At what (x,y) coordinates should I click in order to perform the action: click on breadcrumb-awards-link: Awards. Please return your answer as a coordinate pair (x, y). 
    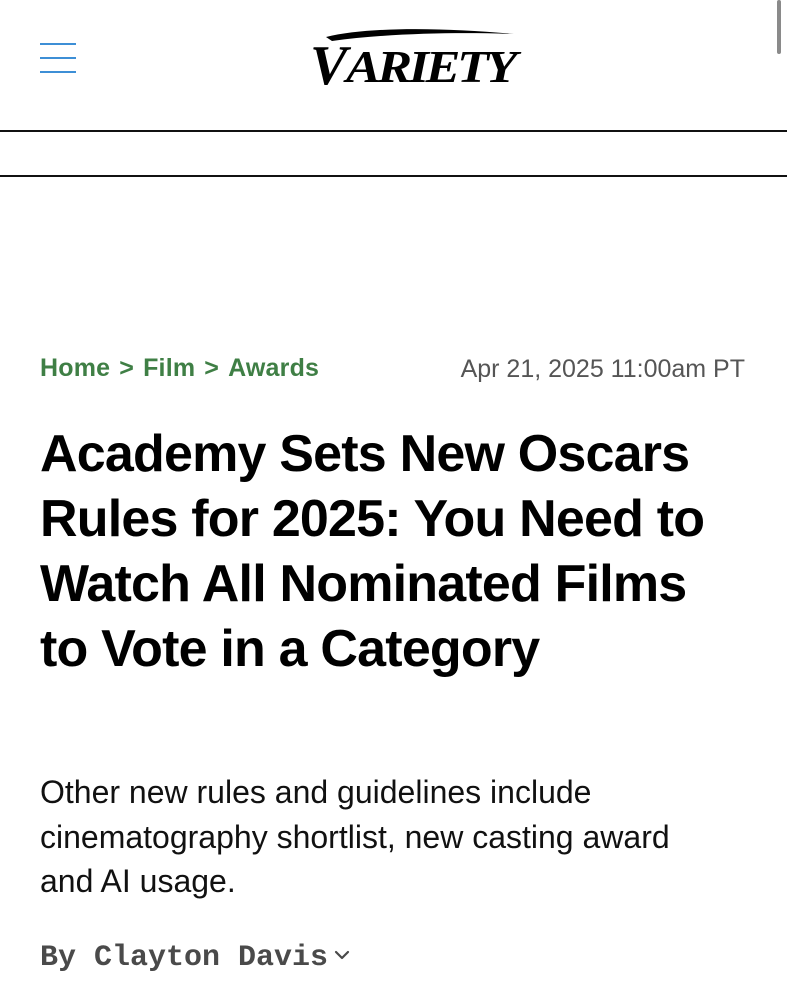
    Looking at the image, I should click on (273, 368).